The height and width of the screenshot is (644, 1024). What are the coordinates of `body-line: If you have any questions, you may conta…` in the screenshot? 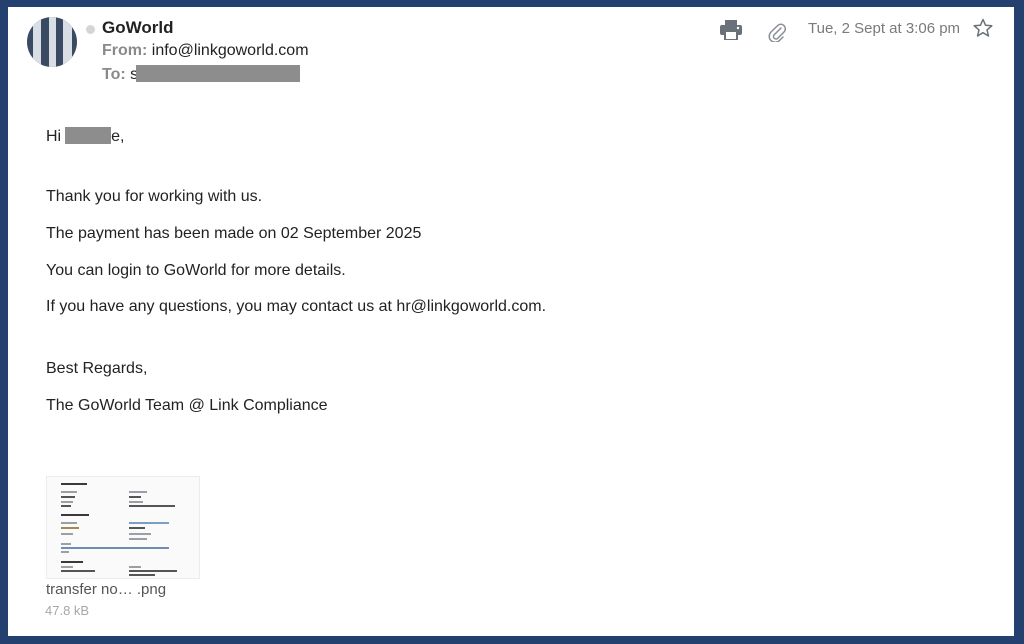 It's located at (296, 306).